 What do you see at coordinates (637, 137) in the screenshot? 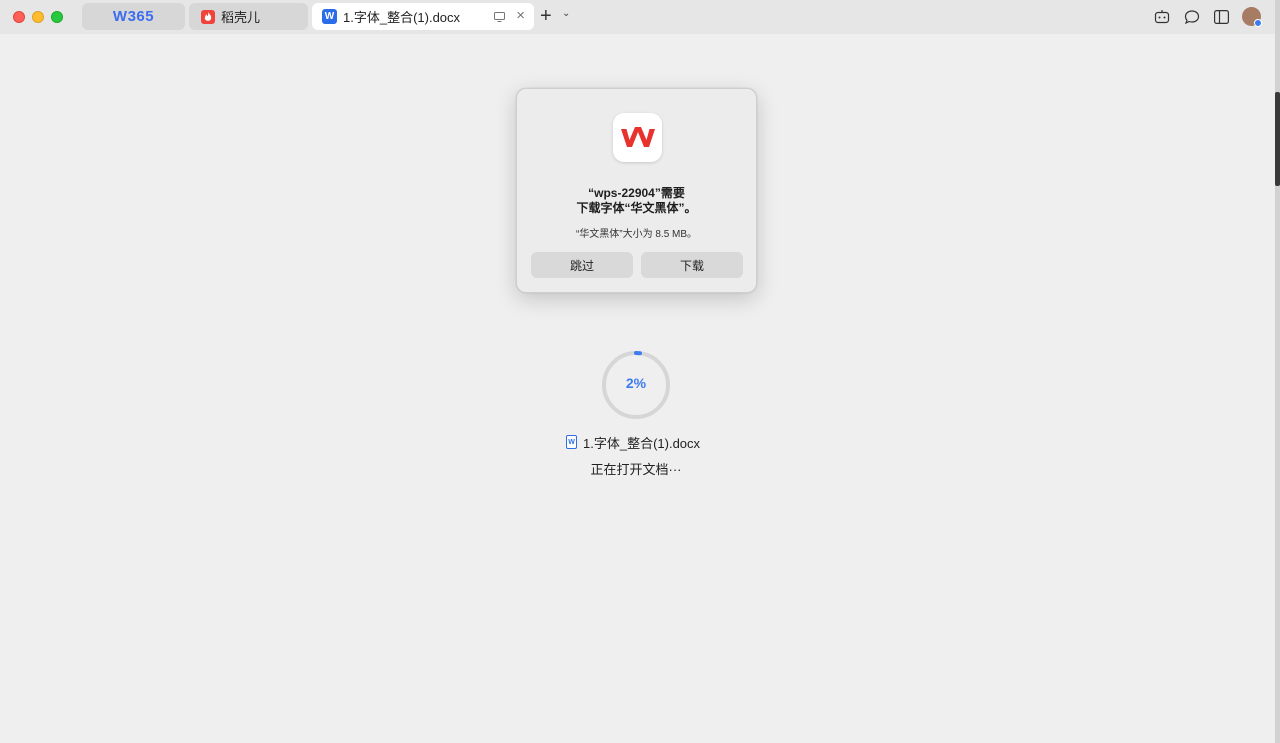
I see `wps-app-icon` at bounding box center [637, 137].